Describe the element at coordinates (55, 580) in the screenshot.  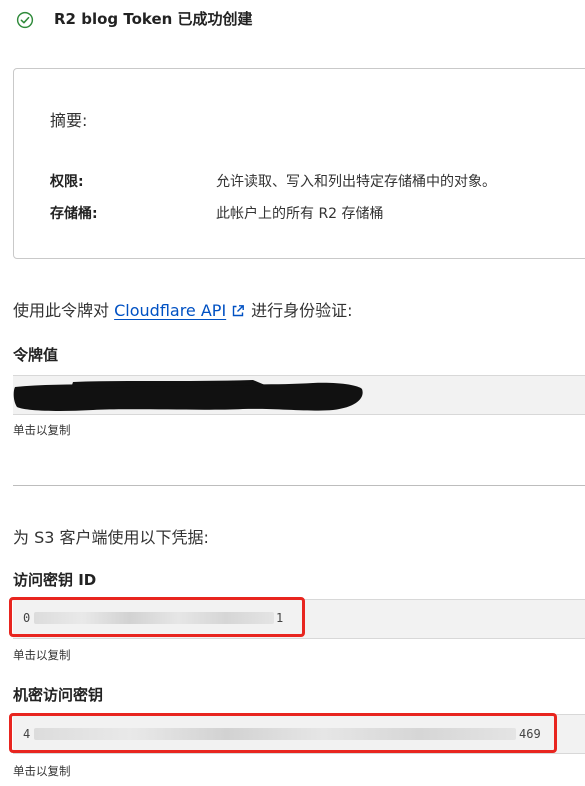
I see `access-key-label: 访问密钥 ID` at that location.